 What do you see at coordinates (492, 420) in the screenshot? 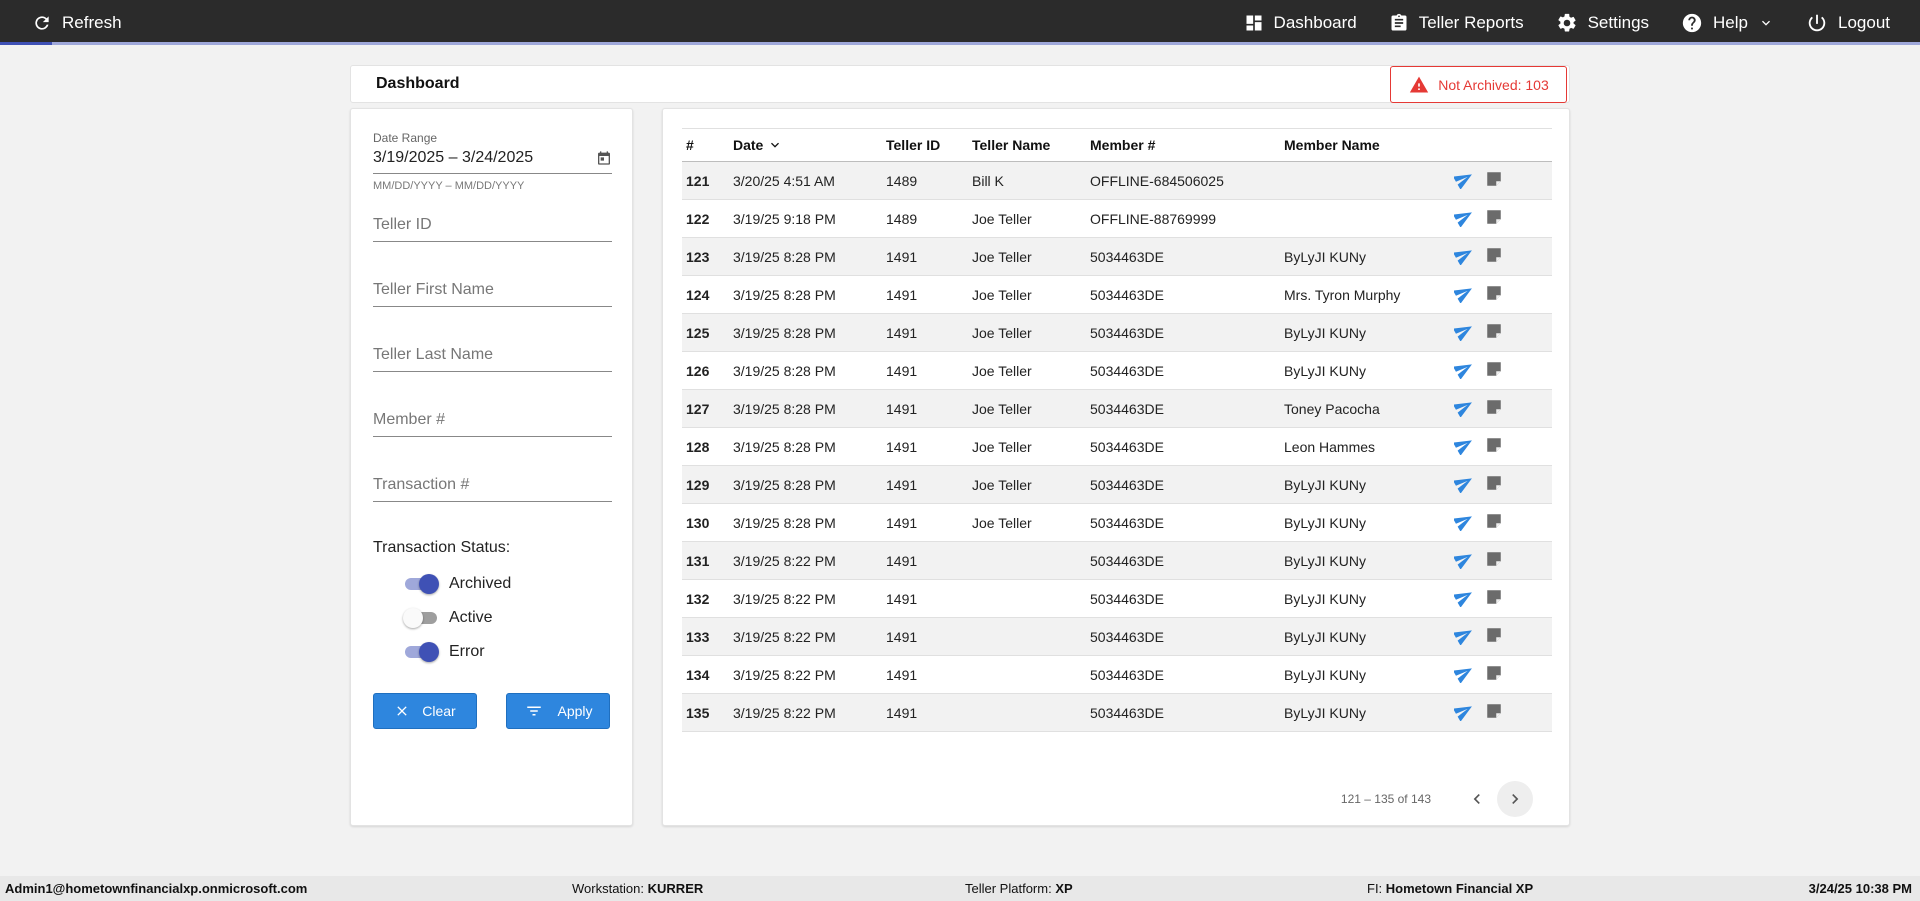
I see `member-number-input` at bounding box center [492, 420].